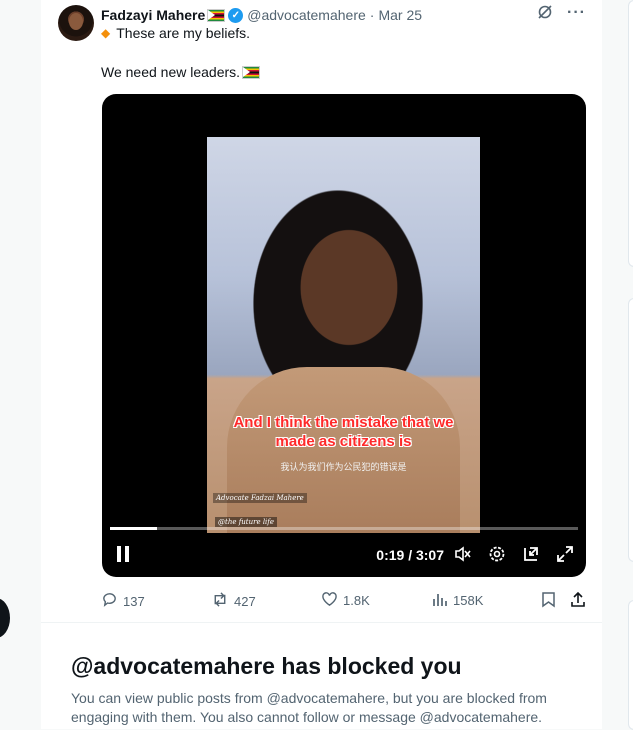 The width and height of the screenshot is (633, 730). I want to click on views-count: 158K, so click(468, 600).